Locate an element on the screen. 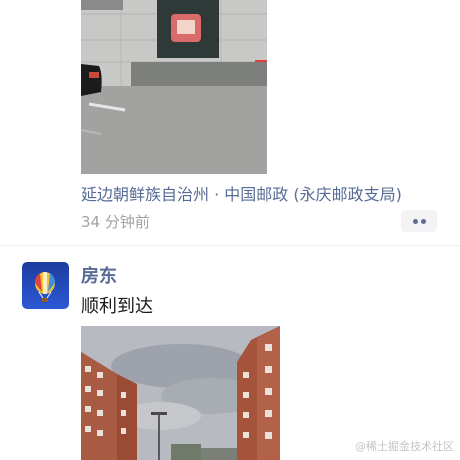 Image resolution: width=460 pixels, height=460 pixels. hot-air-balloon-icon is located at coordinates (45, 287).